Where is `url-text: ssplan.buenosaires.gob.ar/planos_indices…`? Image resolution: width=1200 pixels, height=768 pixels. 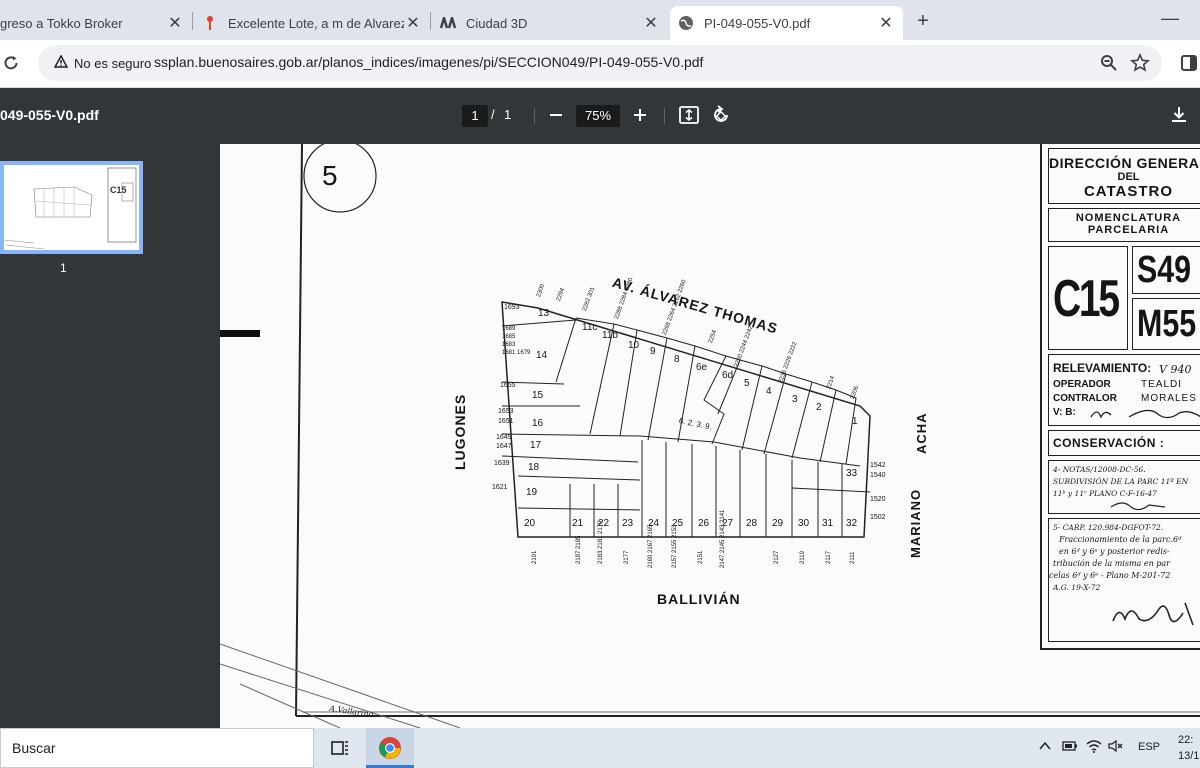 url-text: ssplan.buenosaires.gob.ar/planos_indices… is located at coordinates (428, 62).